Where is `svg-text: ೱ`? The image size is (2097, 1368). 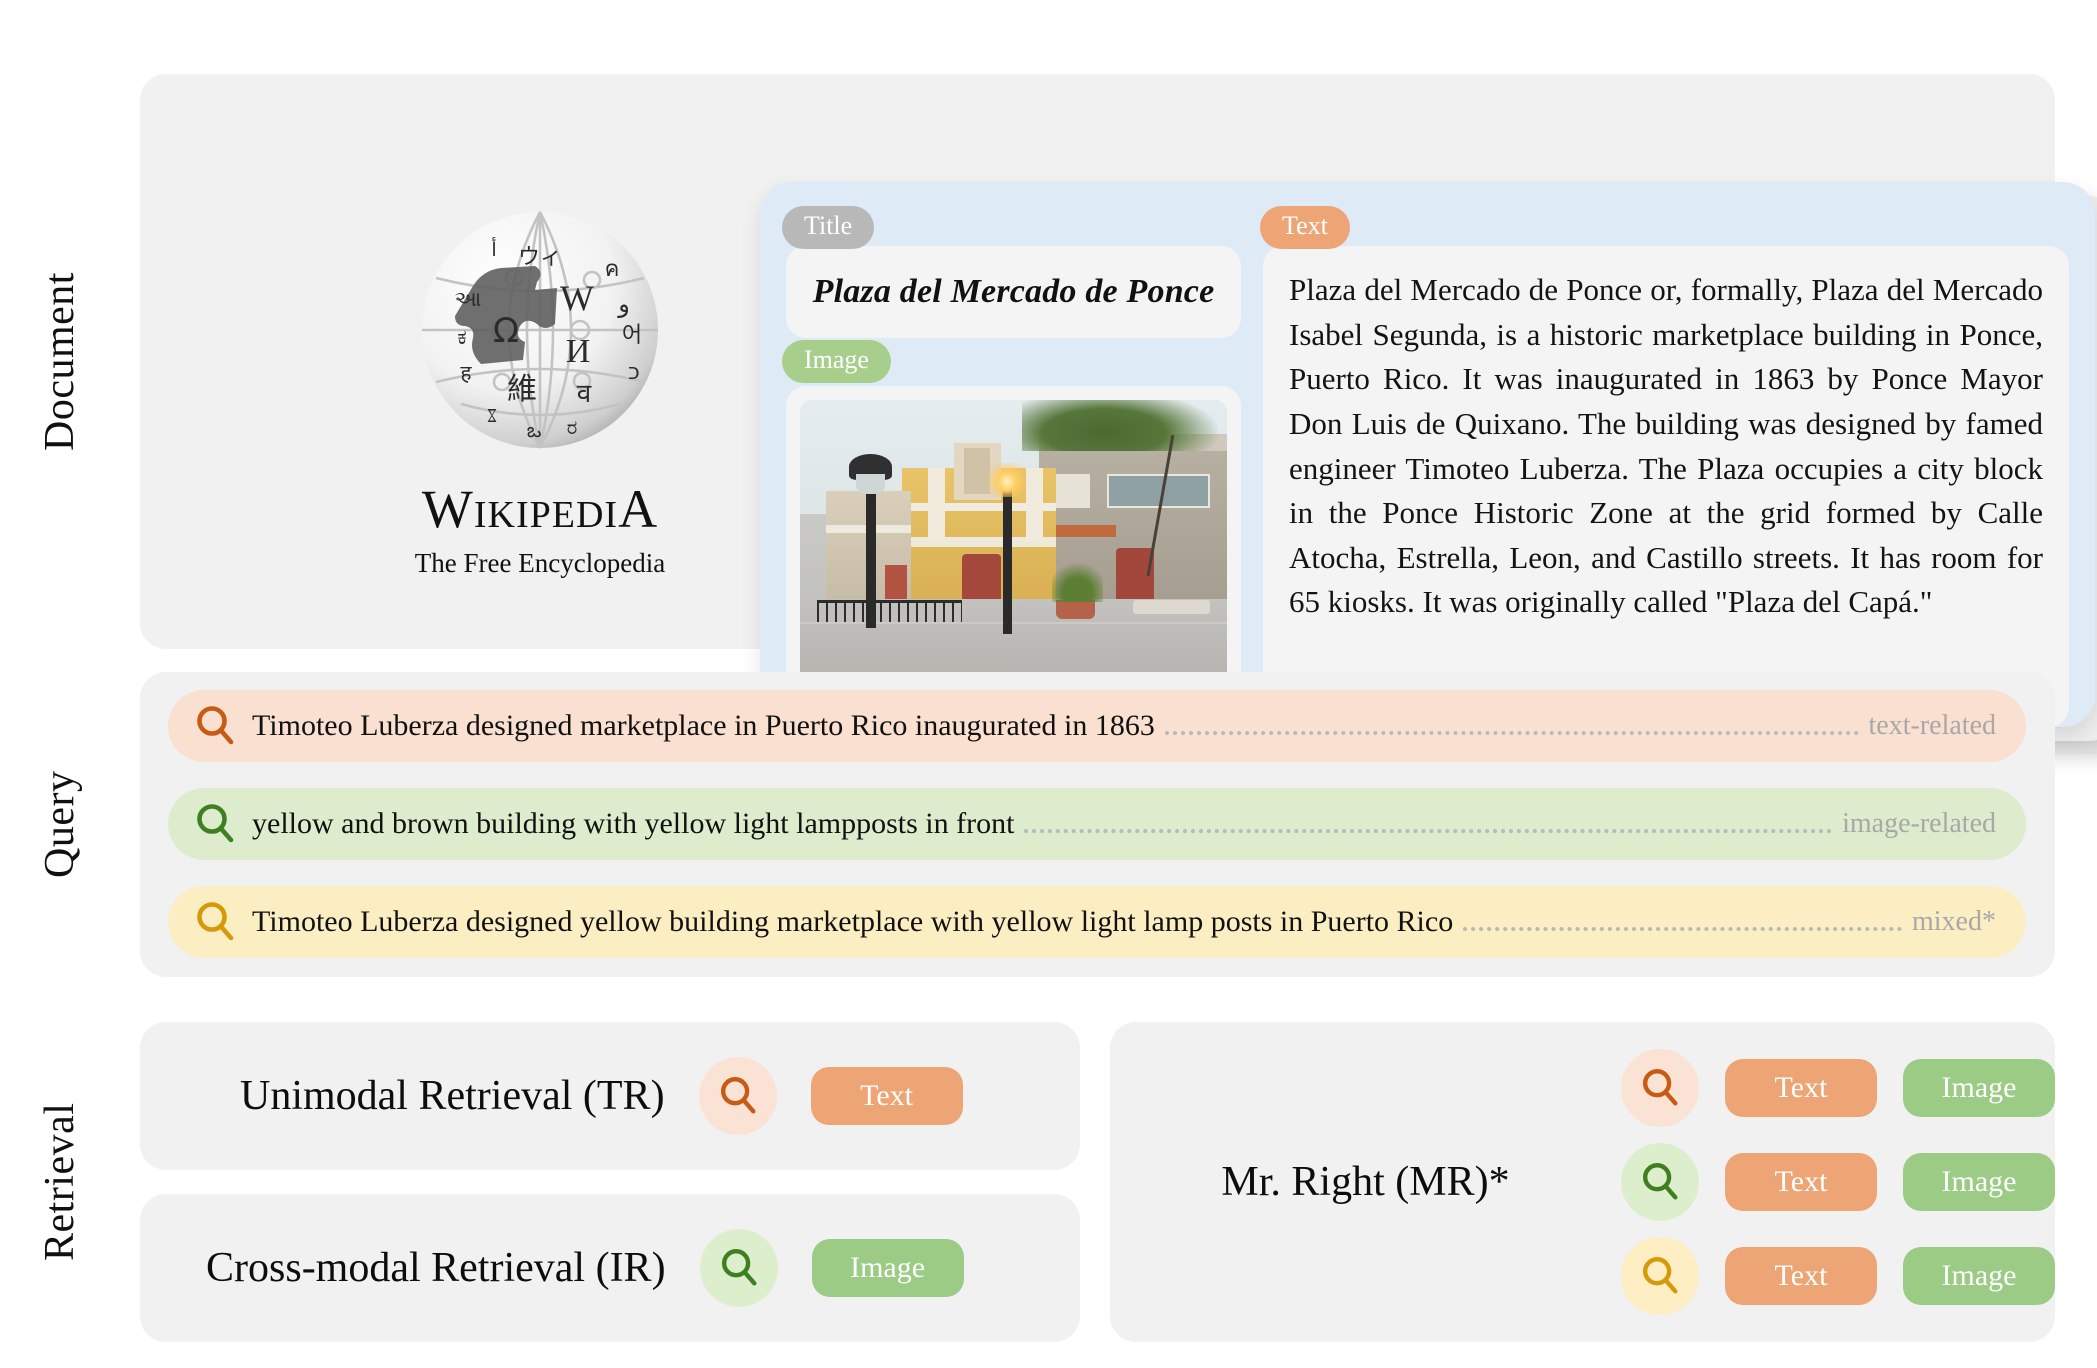 svg-text: ೱ is located at coordinates (492, 415).